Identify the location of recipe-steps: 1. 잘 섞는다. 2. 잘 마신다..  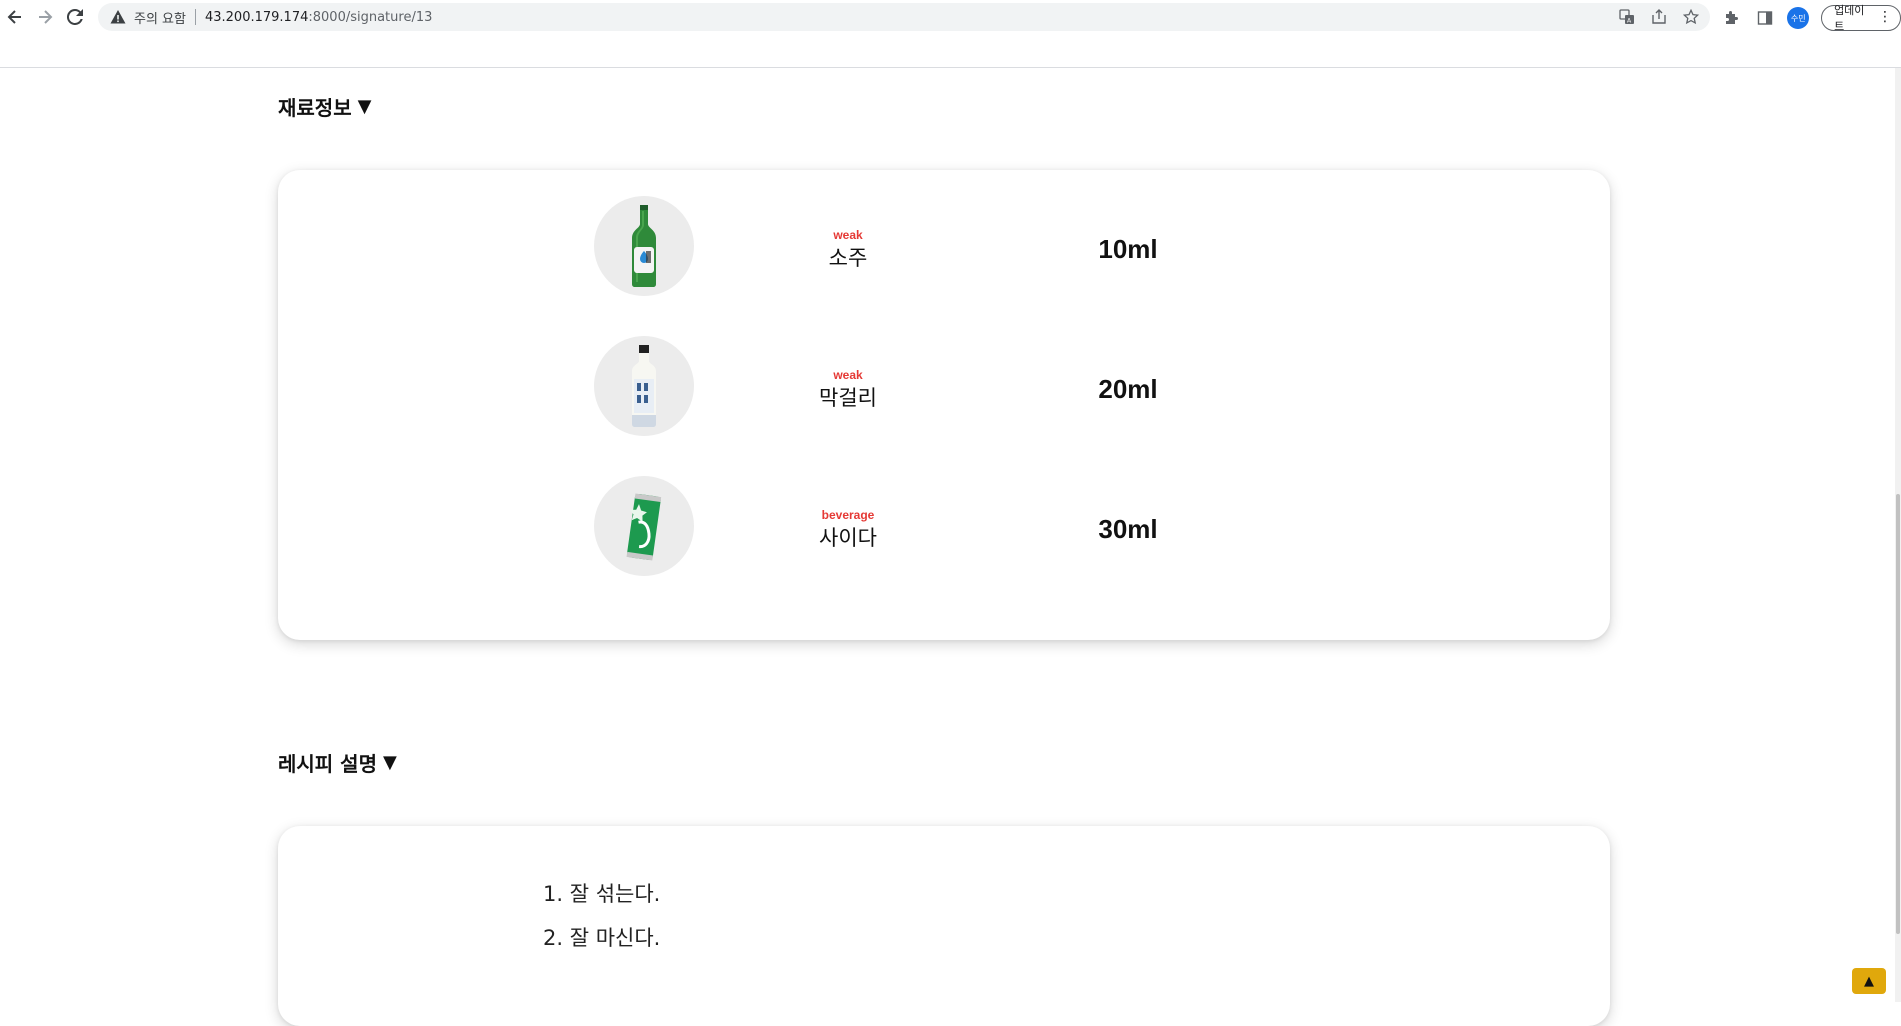
(601, 920).